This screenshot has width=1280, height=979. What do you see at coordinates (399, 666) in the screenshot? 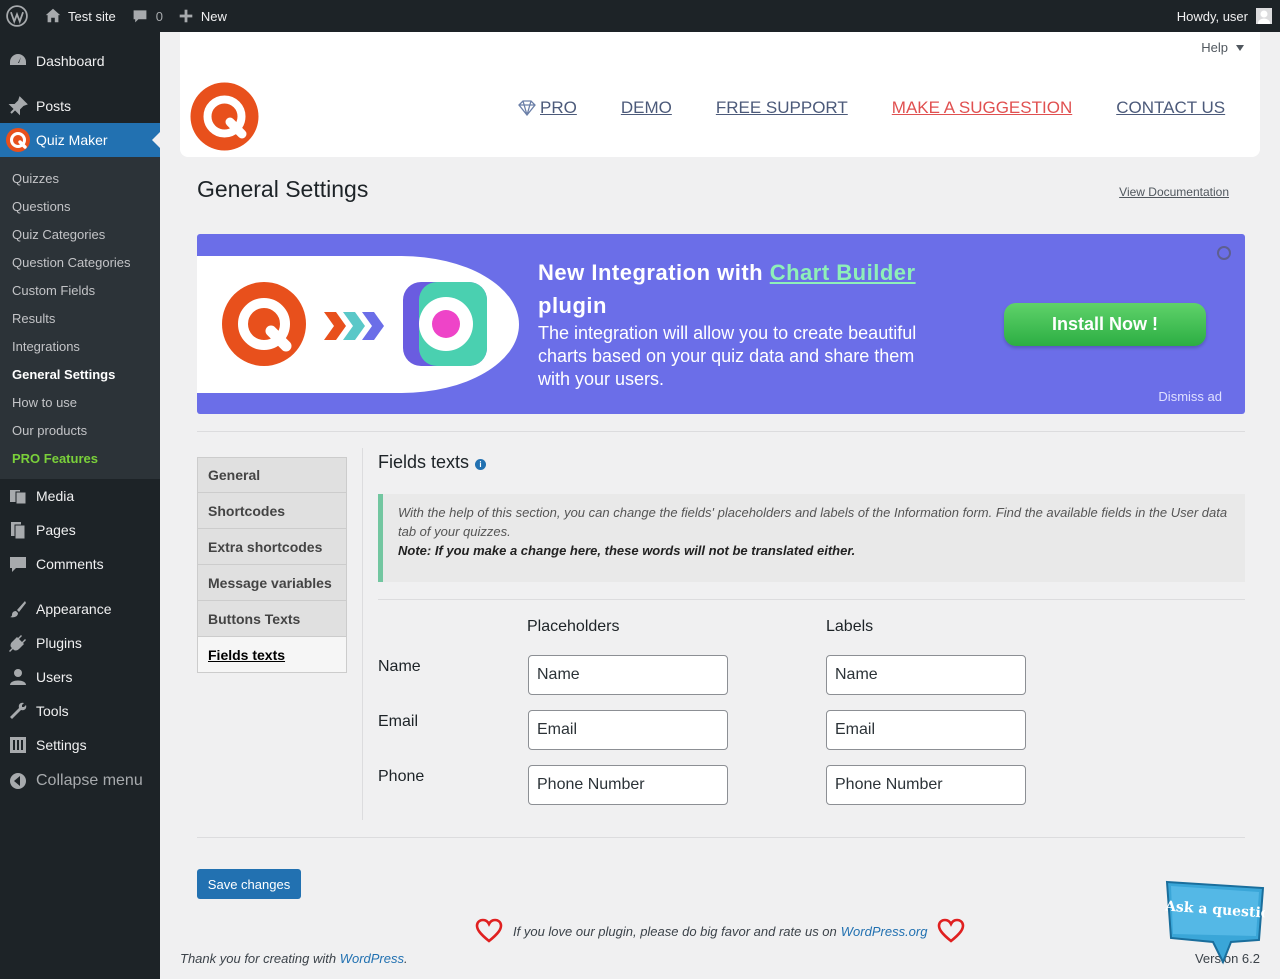
I see `row-label-name: Name` at bounding box center [399, 666].